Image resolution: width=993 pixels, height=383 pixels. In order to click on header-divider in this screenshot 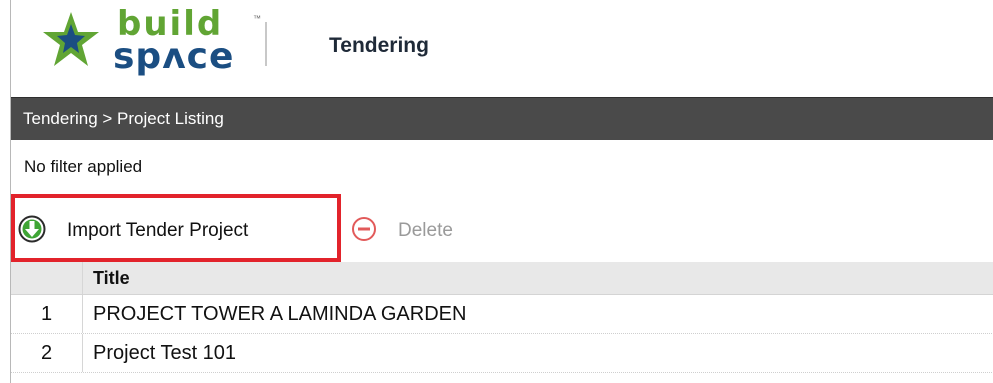, I will do `click(266, 44)`.